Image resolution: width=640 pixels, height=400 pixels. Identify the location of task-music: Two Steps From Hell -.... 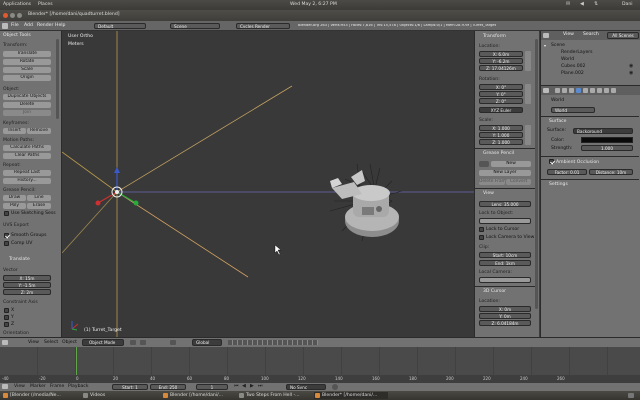
(275, 395).